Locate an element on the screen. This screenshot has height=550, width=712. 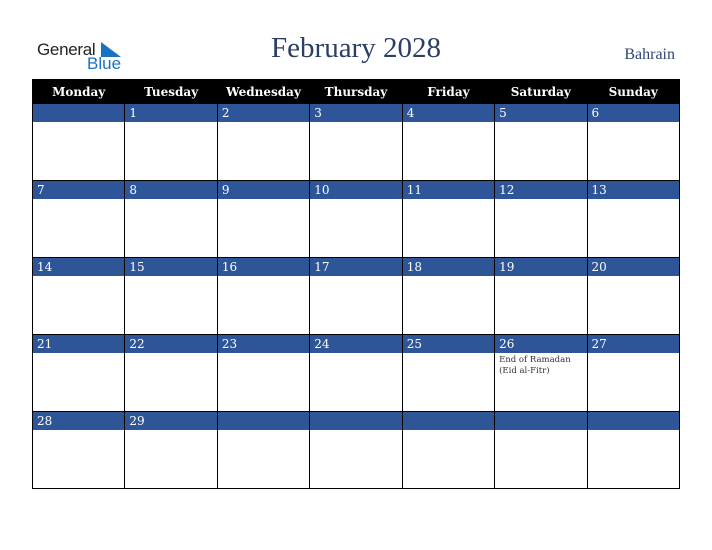
day-number: 11 is located at coordinates (448, 190).